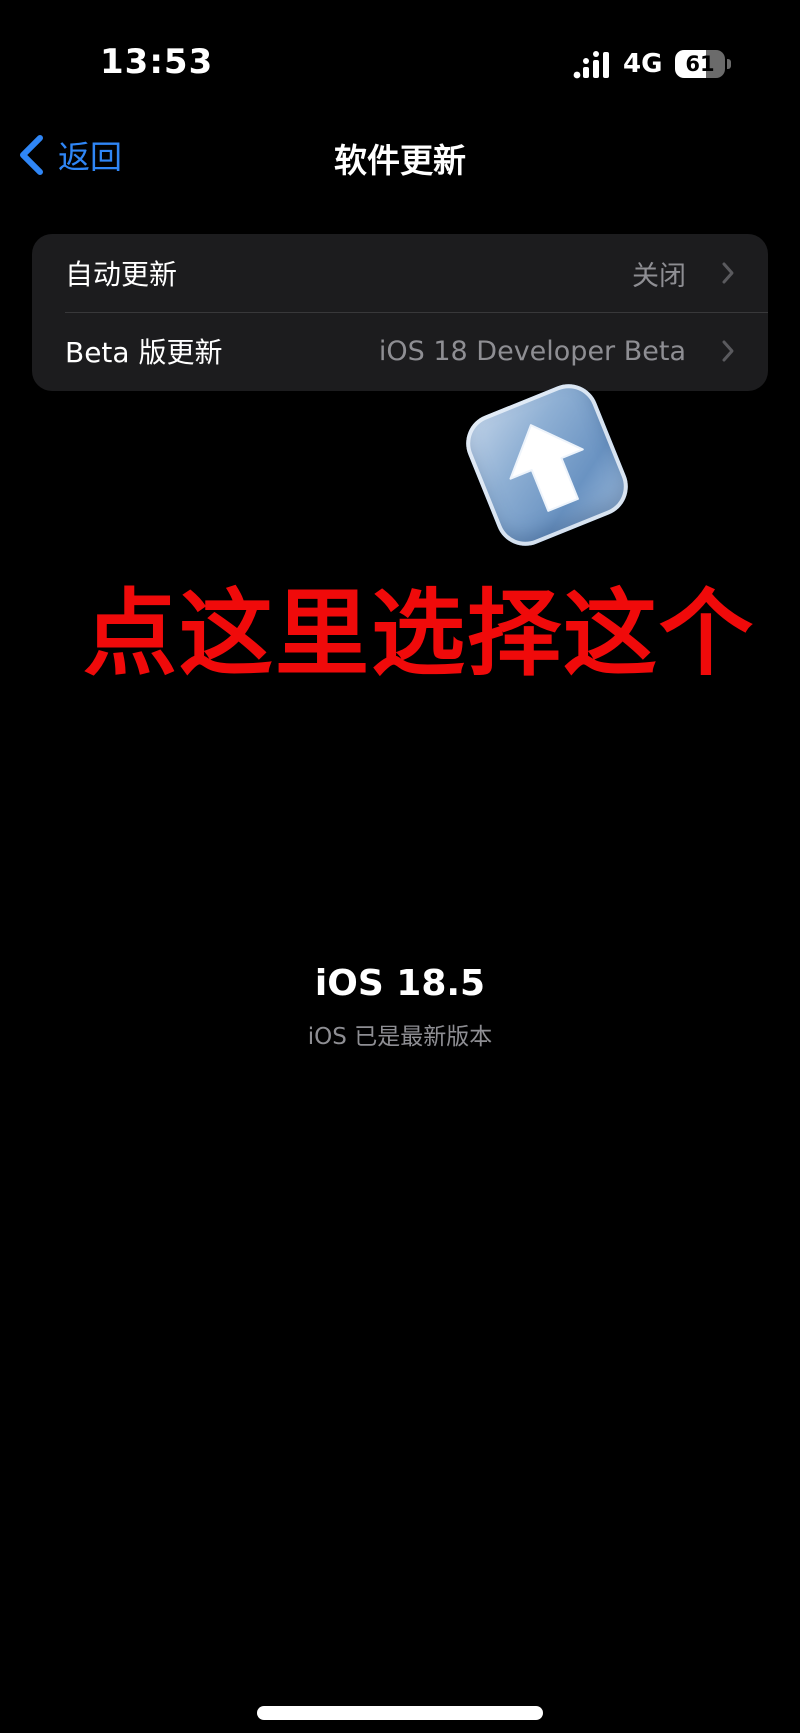  I want to click on status-time: 13:53, so click(157, 62).